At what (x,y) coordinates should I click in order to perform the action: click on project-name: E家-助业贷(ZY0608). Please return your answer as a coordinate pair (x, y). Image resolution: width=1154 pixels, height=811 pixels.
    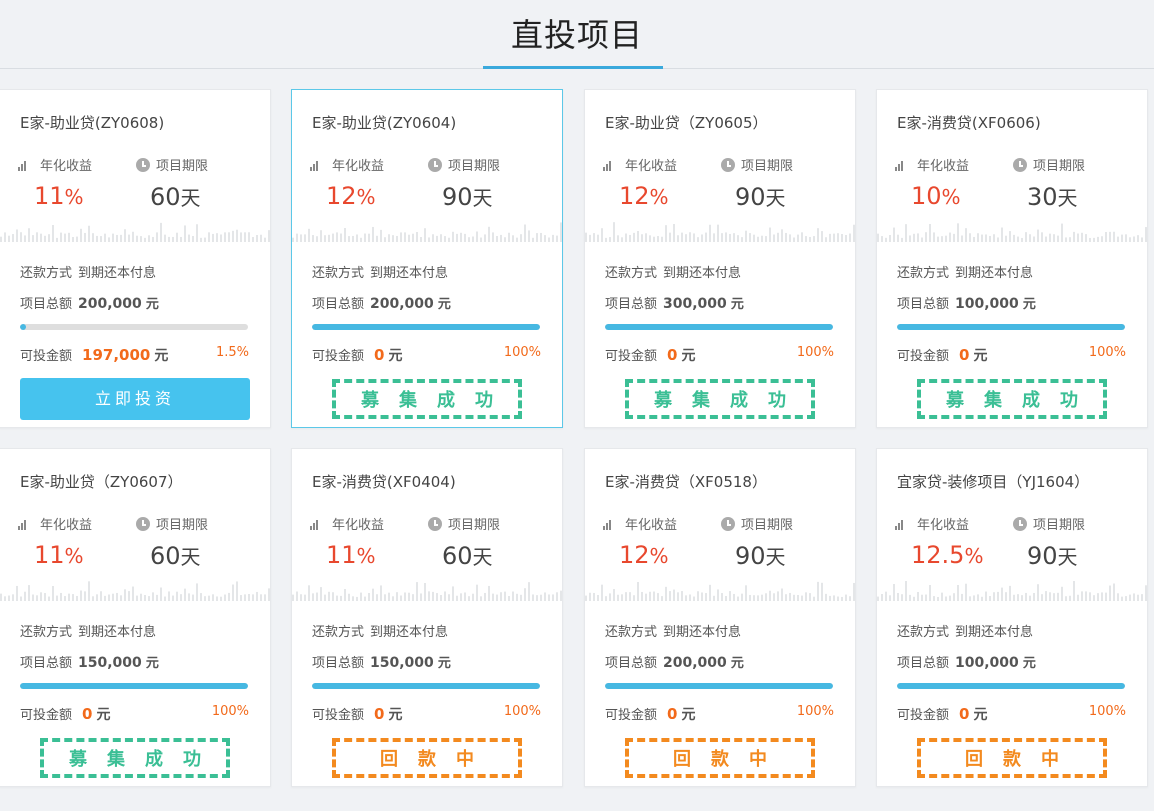
    Looking at the image, I should click on (92, 122).